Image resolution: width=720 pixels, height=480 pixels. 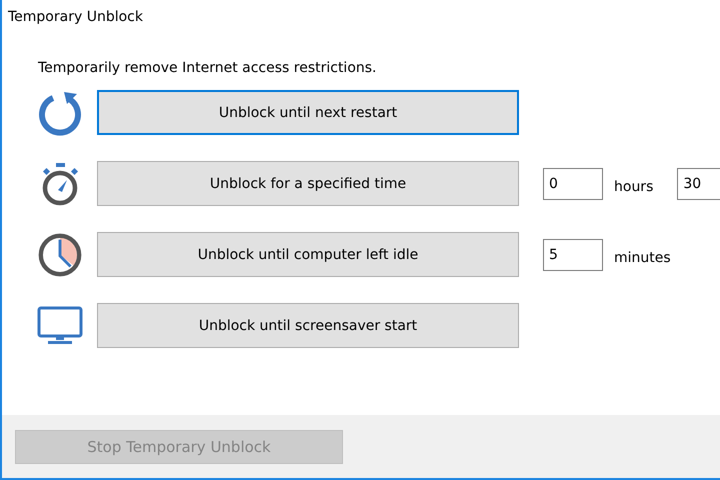 I want to click on unblock-button: Unblock until computer left idle, so click(x=308, y=254).